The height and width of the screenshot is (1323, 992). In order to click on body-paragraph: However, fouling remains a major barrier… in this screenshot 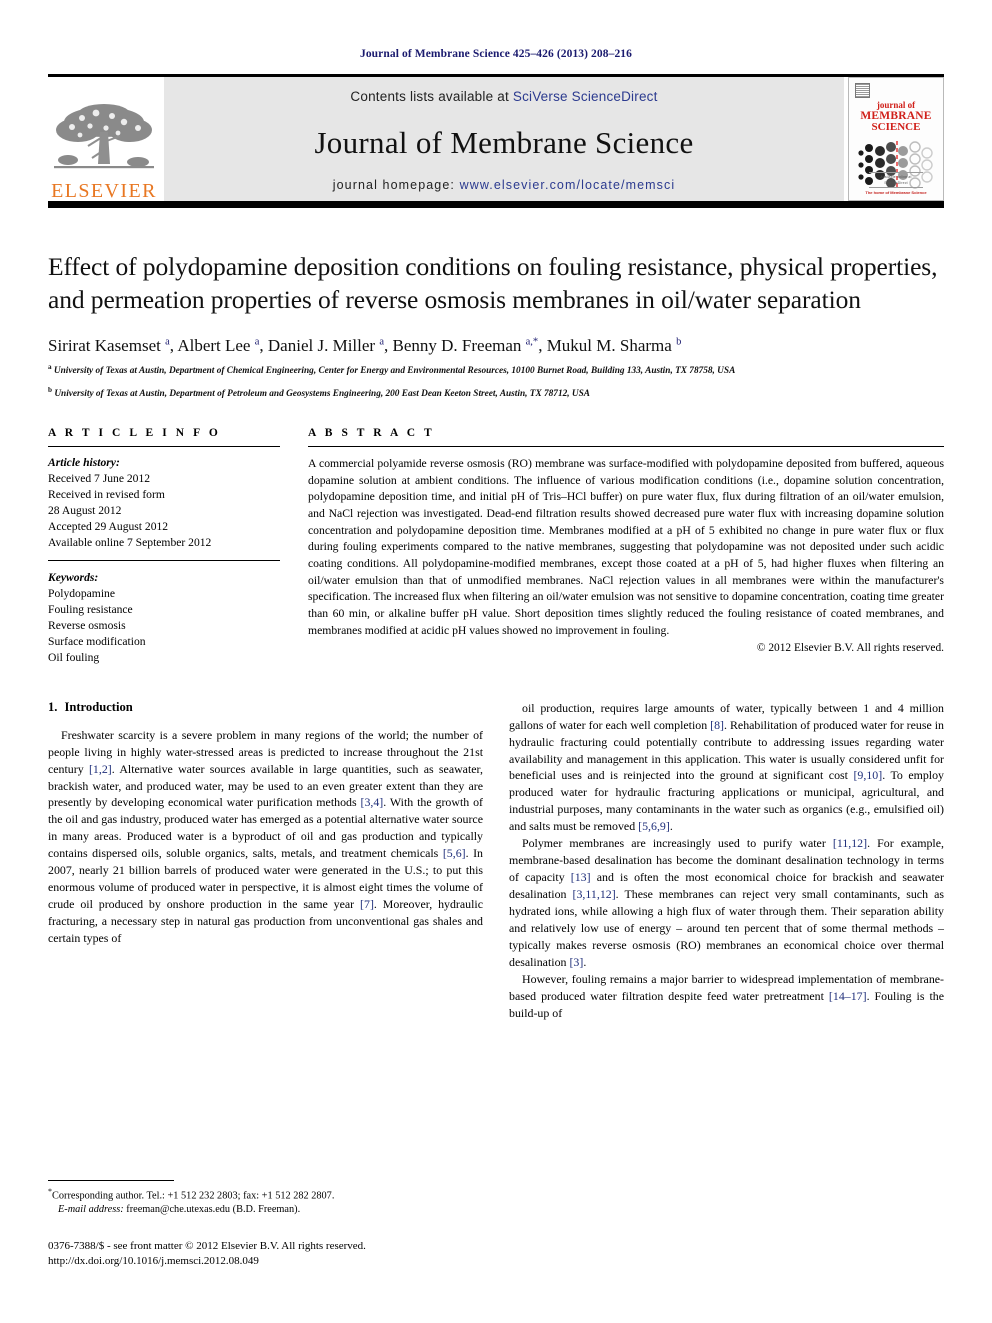, I will do `click(726, 995)`.